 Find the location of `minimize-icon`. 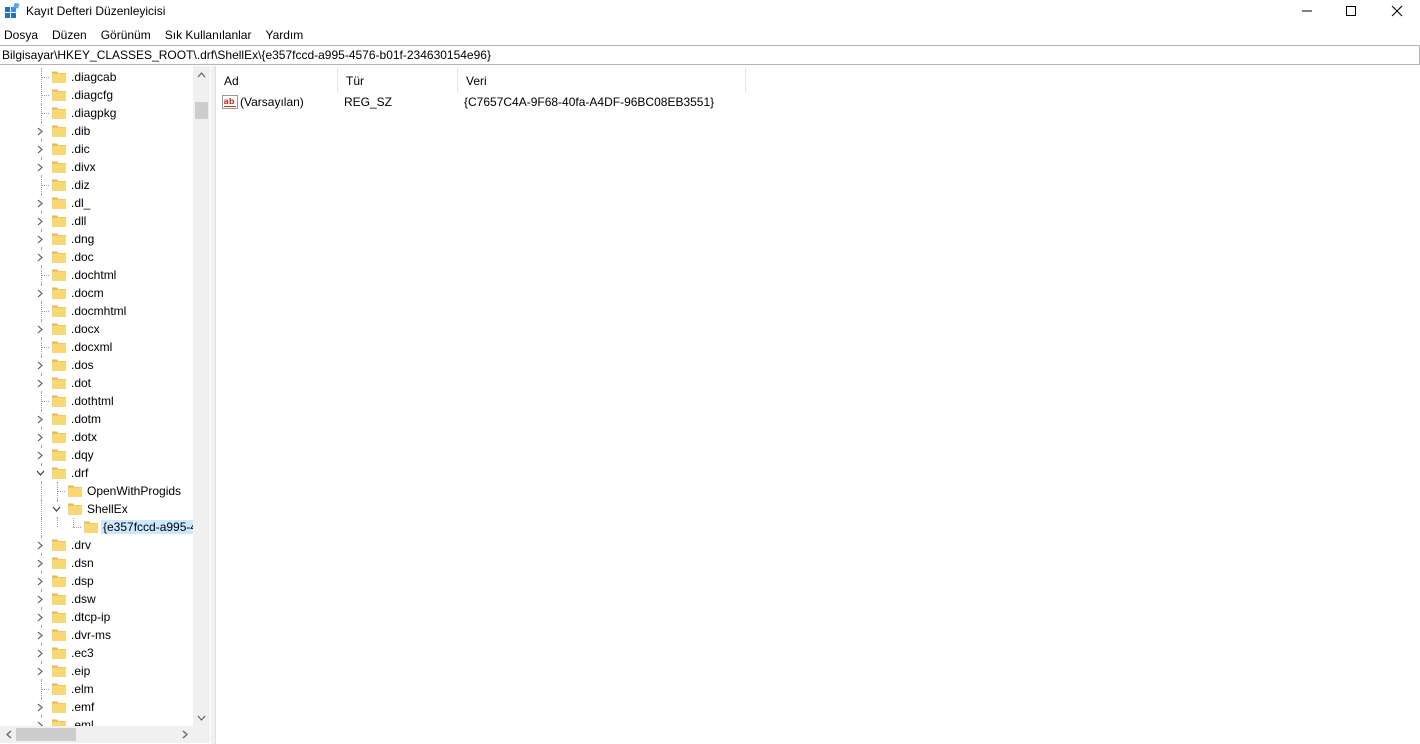

minimize-icon is located at coordinates (1307, 11).